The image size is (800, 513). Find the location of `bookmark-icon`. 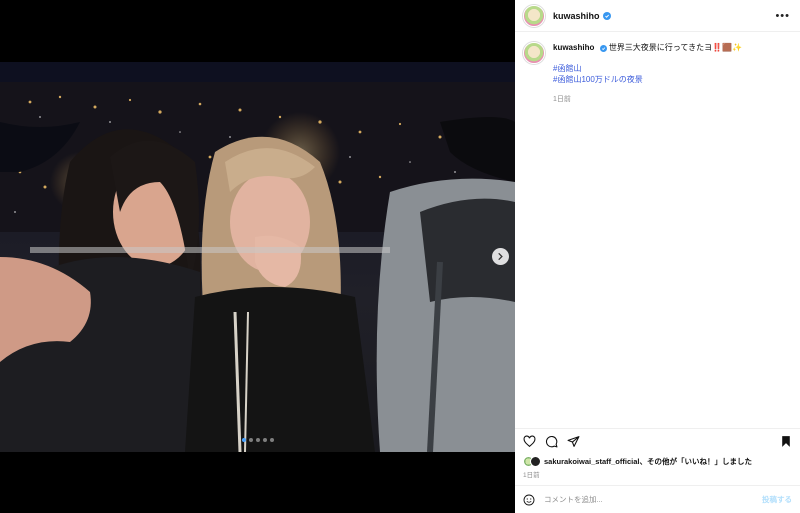

bookmark-icon is located at coordinates (786, 441).